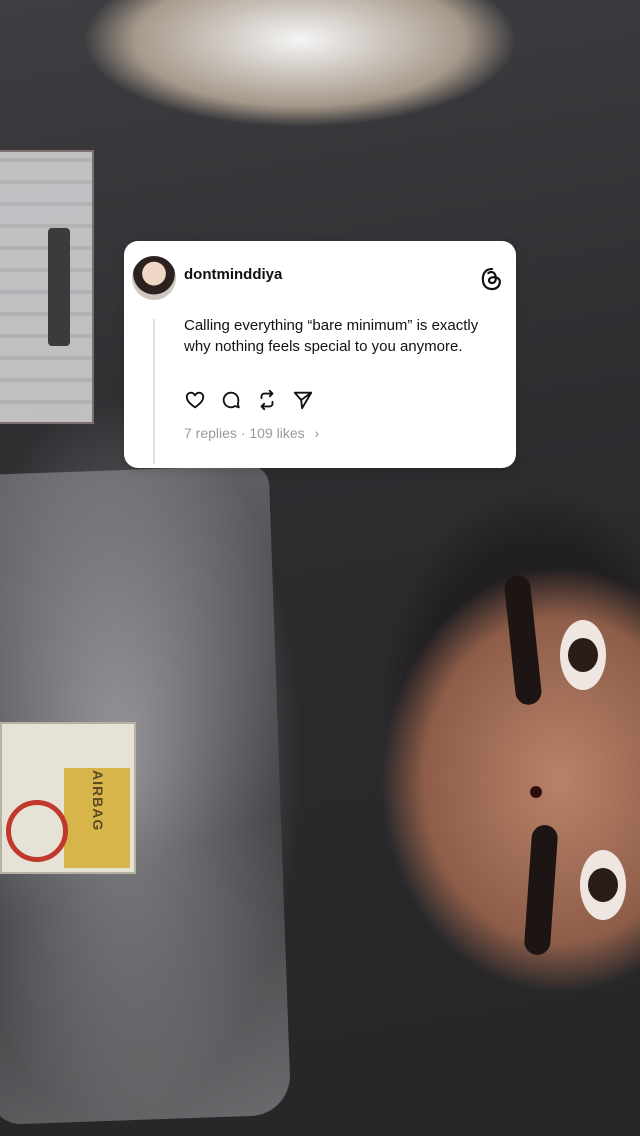 The image size is (640, 1136). I want to click on car-dome-light, so click(47, 287).